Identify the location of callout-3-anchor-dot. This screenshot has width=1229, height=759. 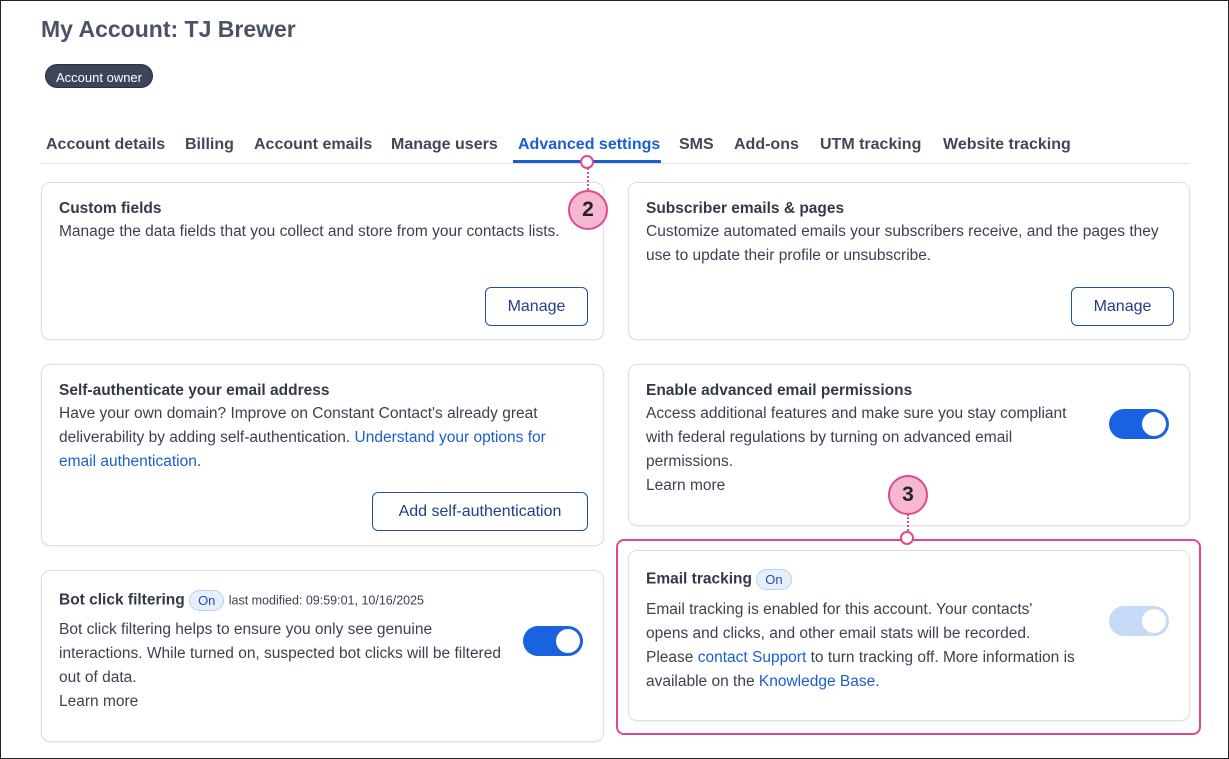
(907, 538).